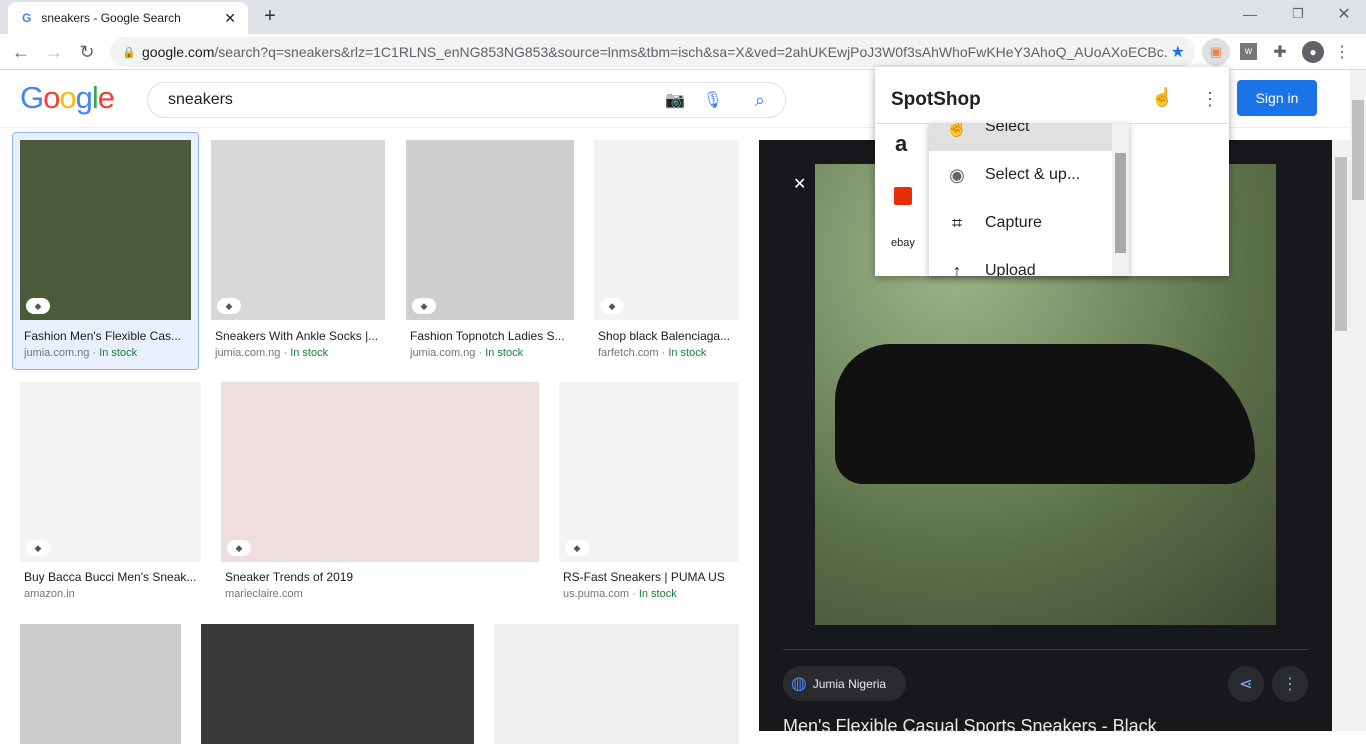 The height and width of the screenshot is (744, 1366). Describe the element at coordinates (1358, 400) in the screenshot. I see `page-scrollbar` at that location.